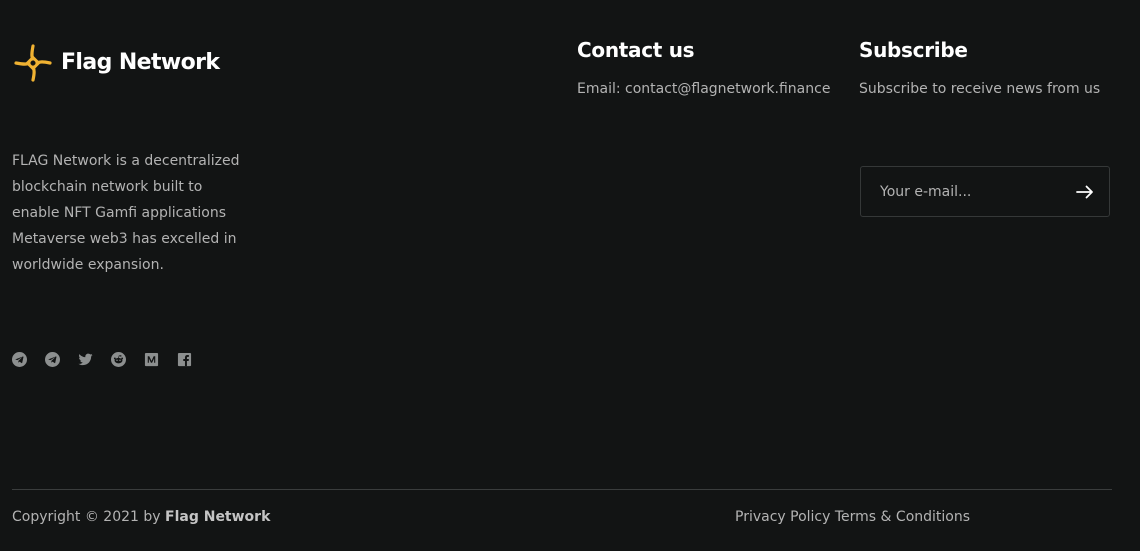 The width and height of the screenshot is (1140, 551). Describe the element at coordinates (562, 489) in the screenshot. I see `footer-divider` at that location.